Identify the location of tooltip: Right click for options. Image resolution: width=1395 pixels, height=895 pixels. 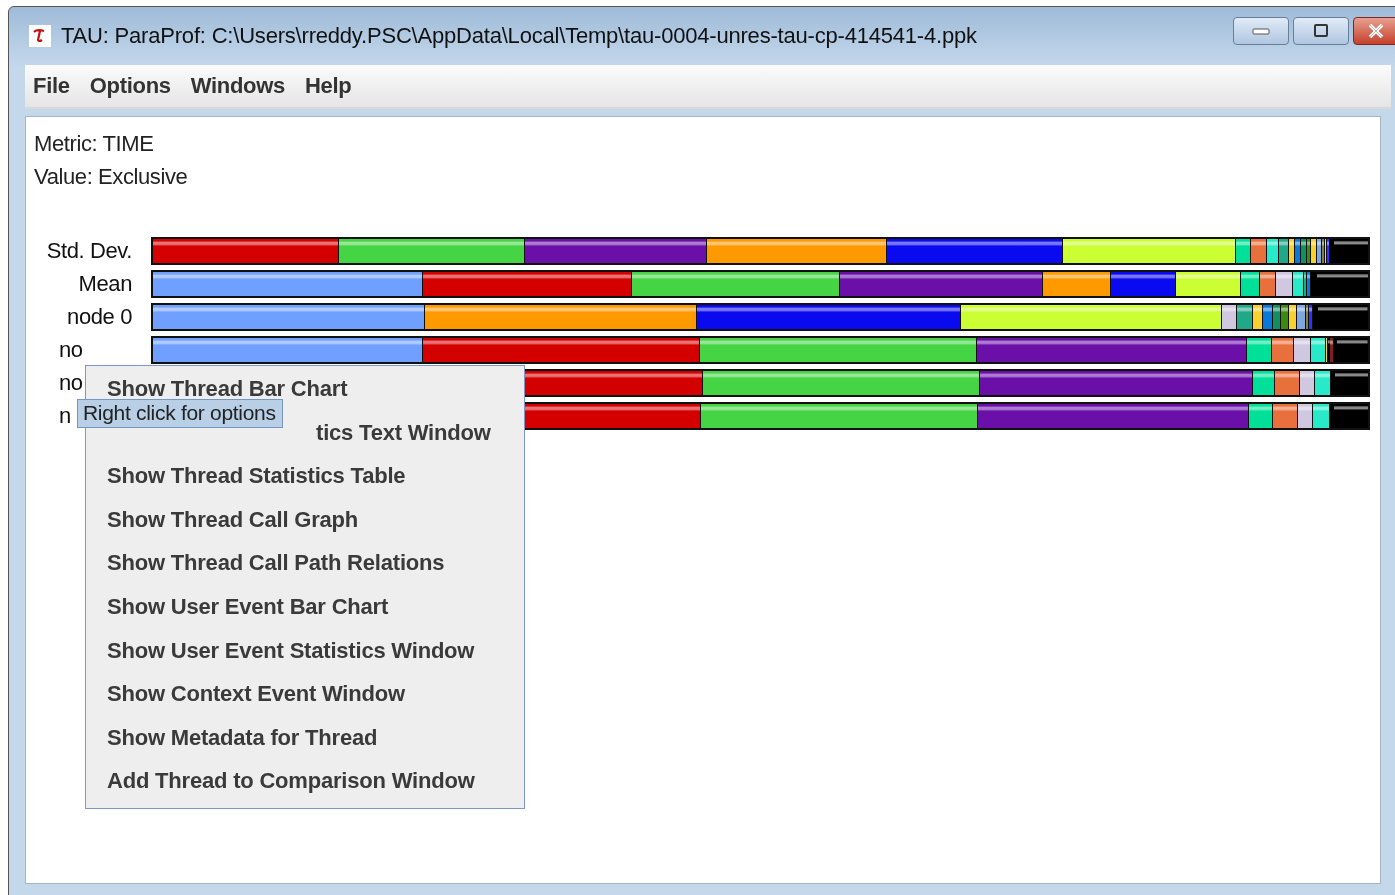
(180, 413).